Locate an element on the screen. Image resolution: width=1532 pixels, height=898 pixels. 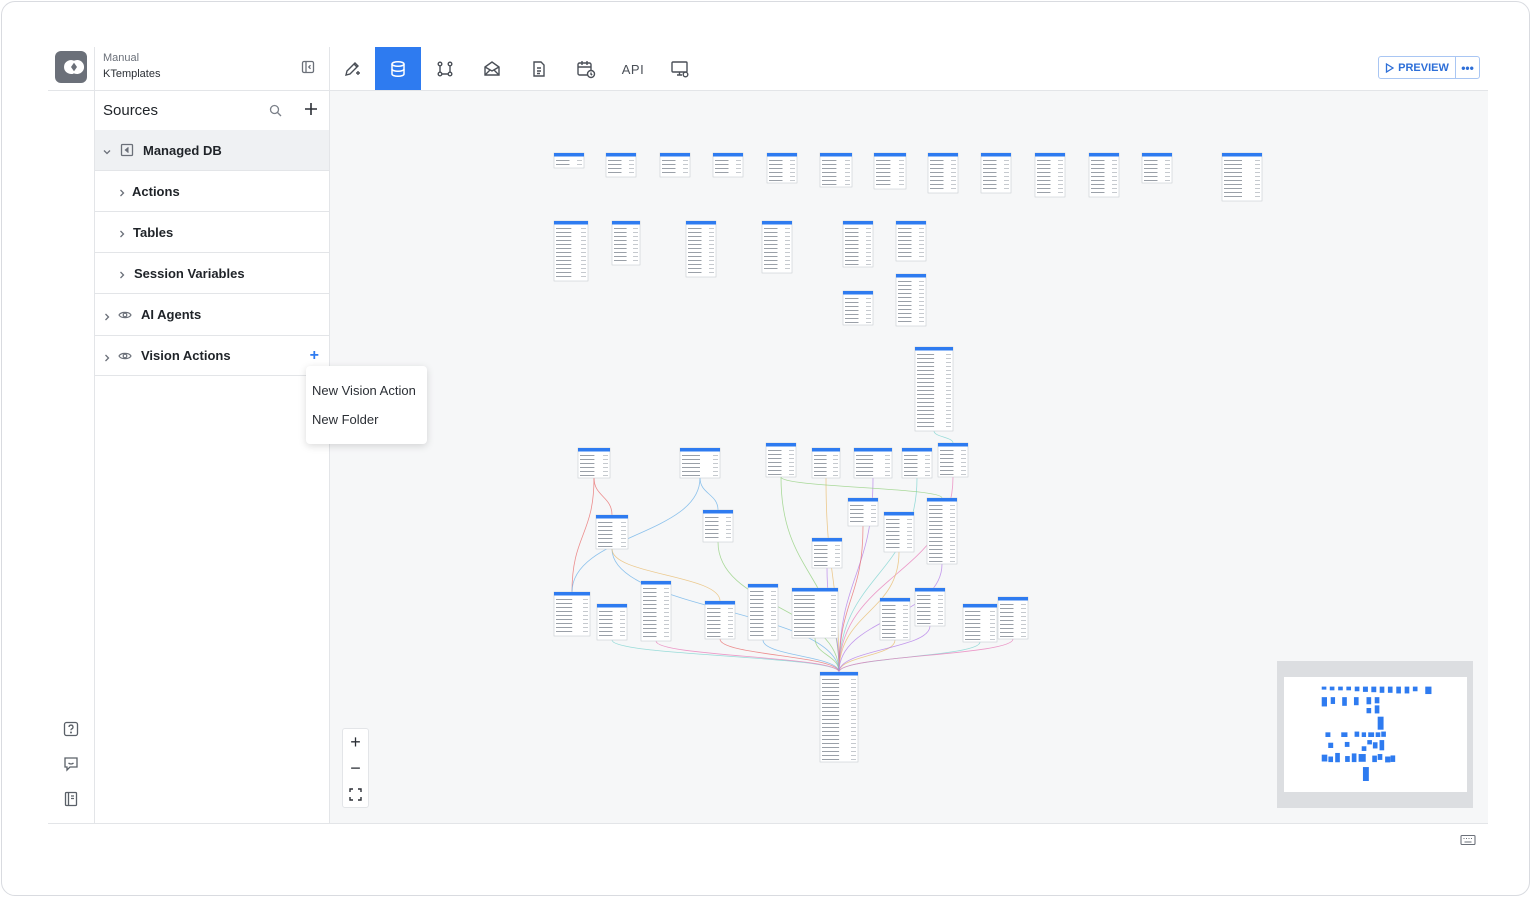
fit-view-button is located at coordinates (355, 794).